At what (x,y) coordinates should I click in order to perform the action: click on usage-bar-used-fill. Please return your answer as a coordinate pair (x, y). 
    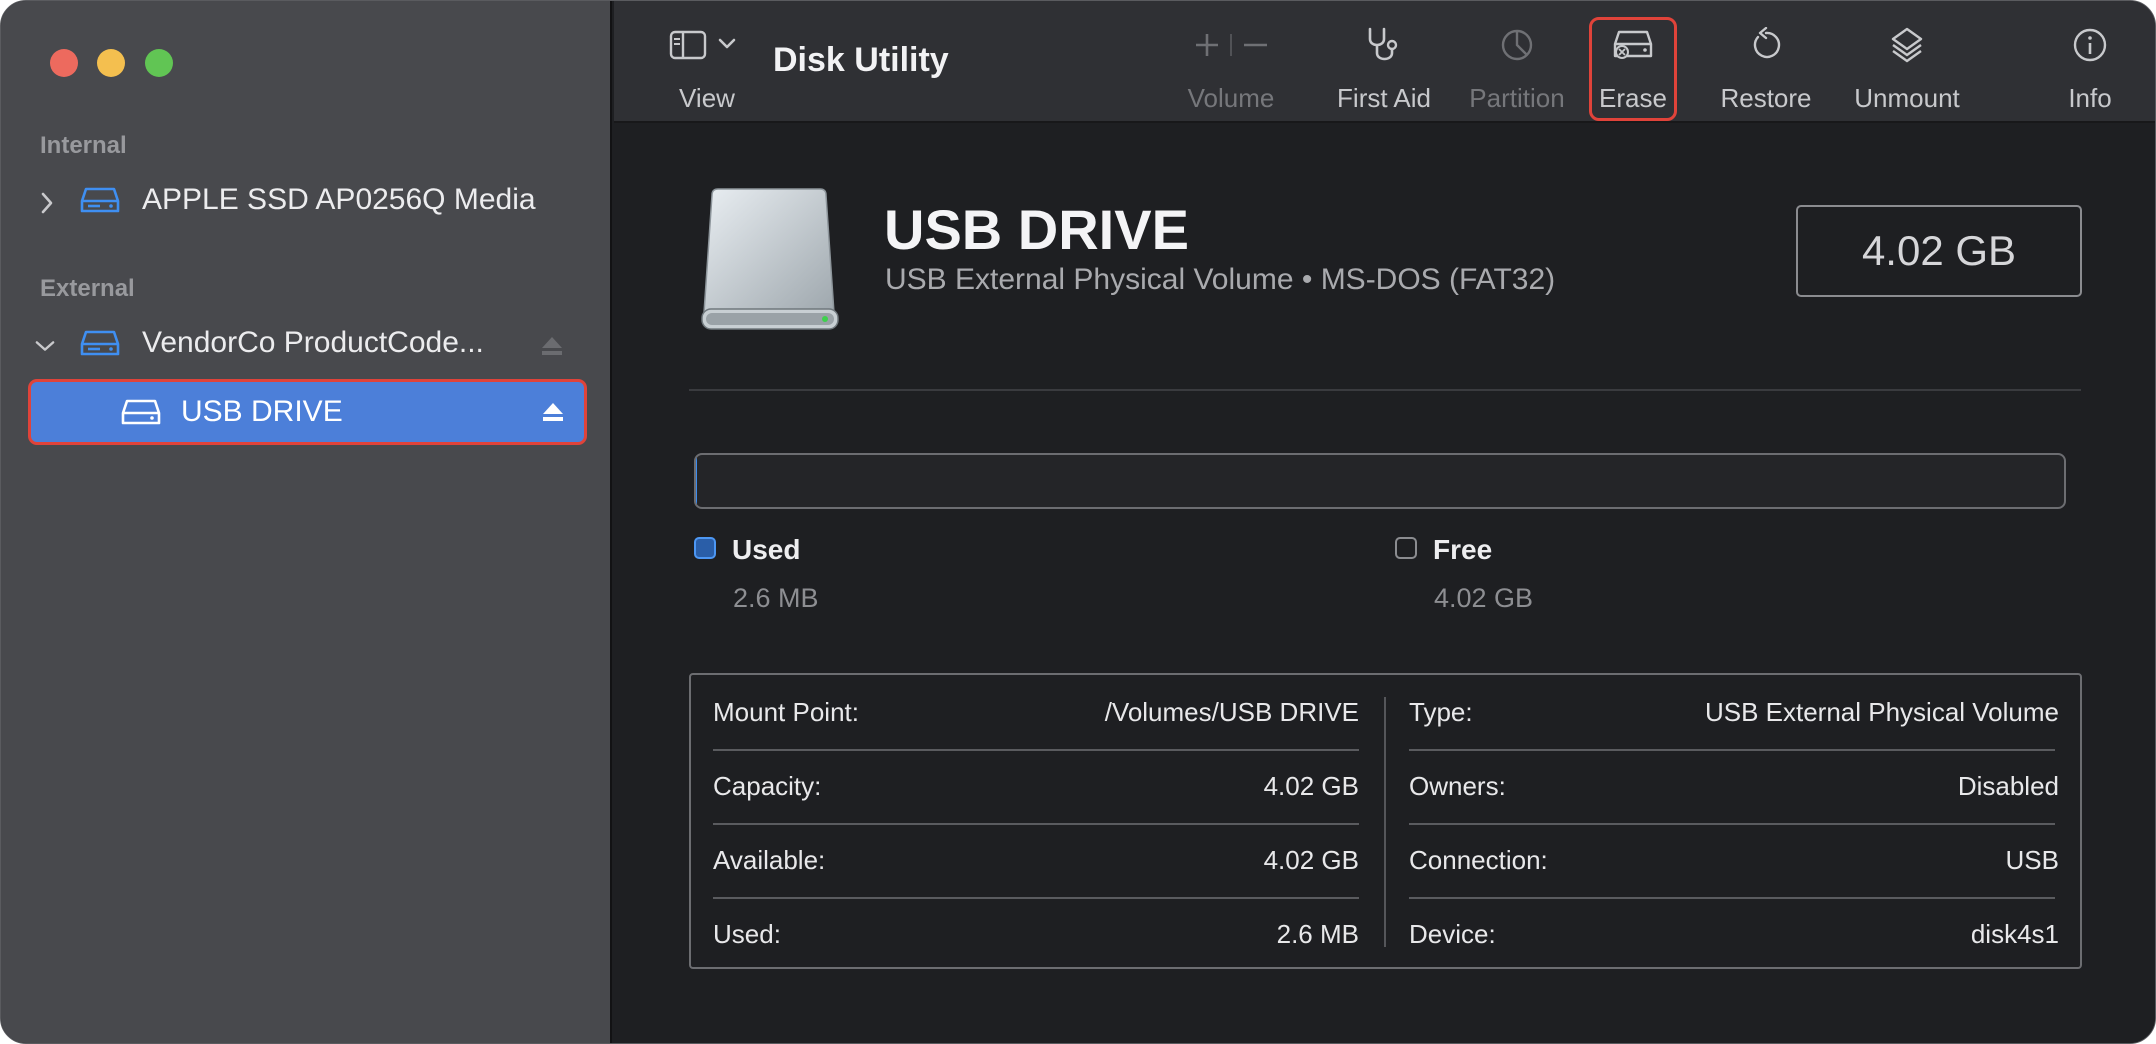
    Looking at the image, I should click on (696, 481).